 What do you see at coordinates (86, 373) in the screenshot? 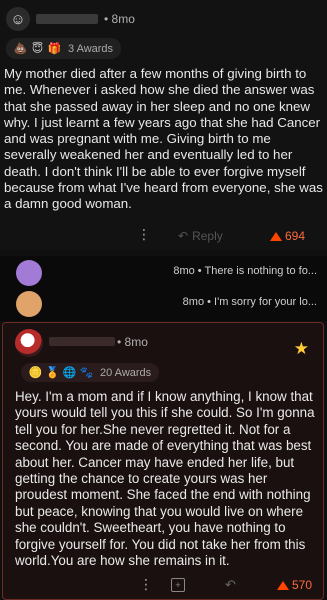
I see `award-icon: 🐾` at bounding box center [86, 373].